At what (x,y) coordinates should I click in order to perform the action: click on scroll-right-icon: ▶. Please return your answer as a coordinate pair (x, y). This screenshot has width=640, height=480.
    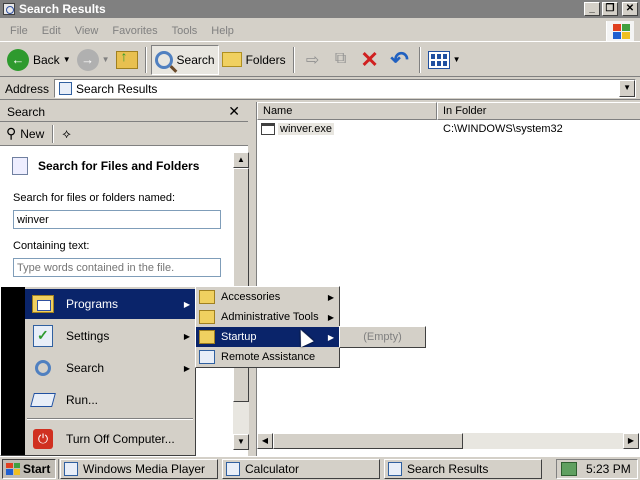
    Looking at the image, I should click on (631, 441).